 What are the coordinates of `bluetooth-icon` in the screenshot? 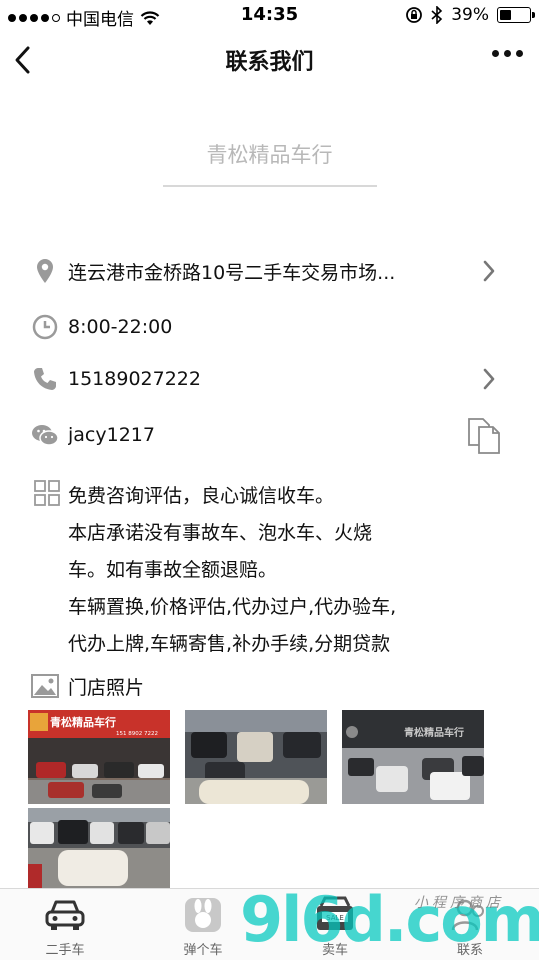 It's located at (437, 15).